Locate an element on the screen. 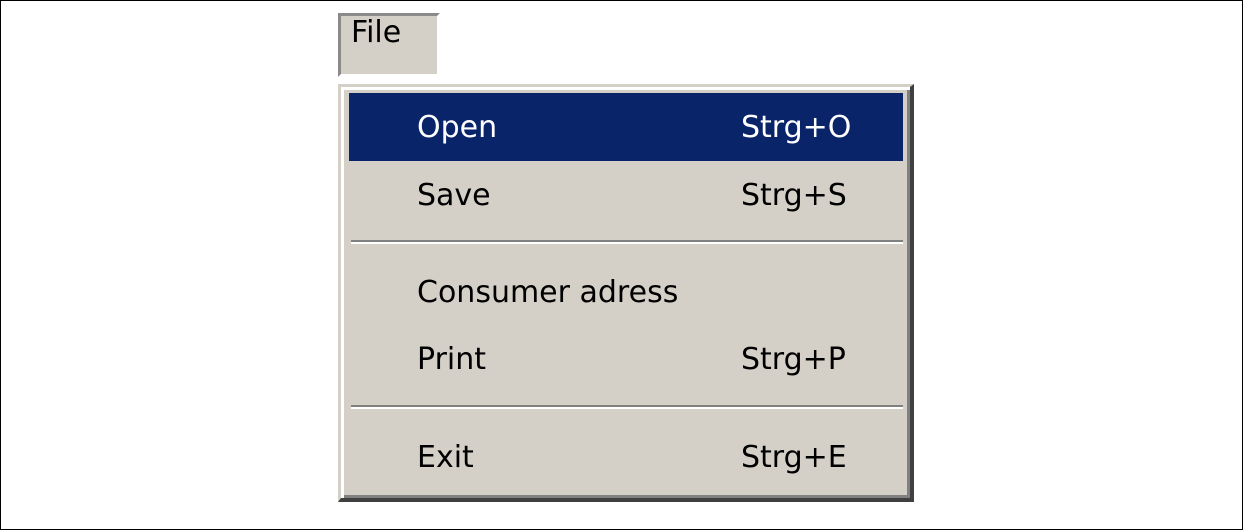 The image size is (1243, 530). file-menu-button: File is located at coordinates (389, 45).